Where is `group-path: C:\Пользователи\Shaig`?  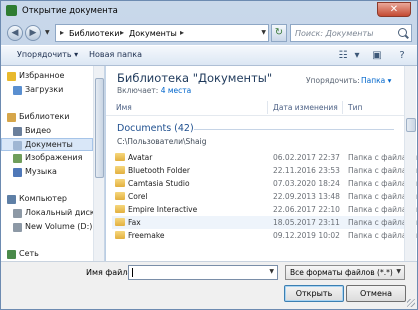
group-path: C:\Пользователи\Shaig is located at coordinates (162, 141).